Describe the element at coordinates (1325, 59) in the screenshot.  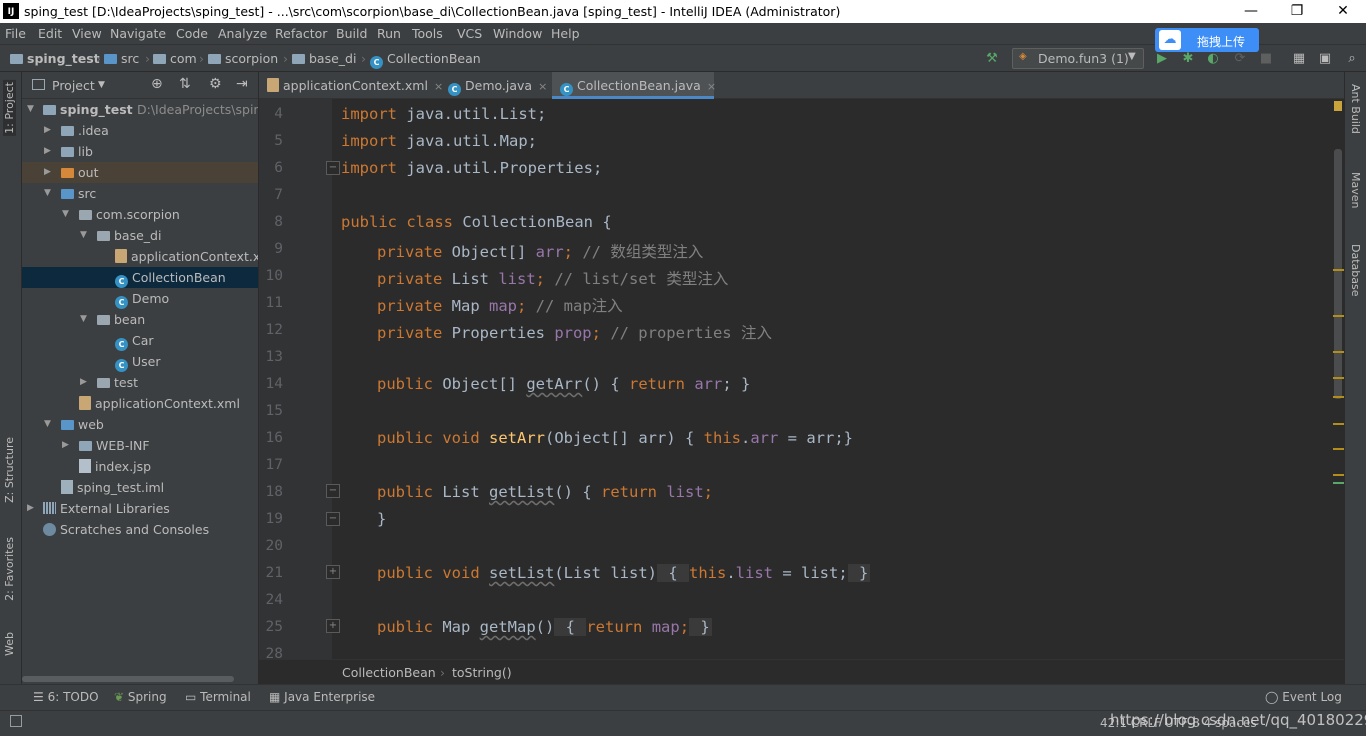
I see `sdk-icon: ▣` at that location.